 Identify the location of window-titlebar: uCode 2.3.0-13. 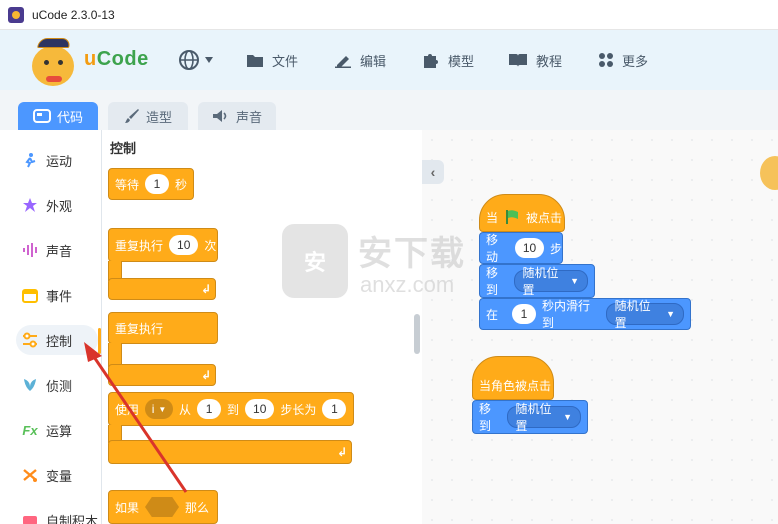
(389, 15).